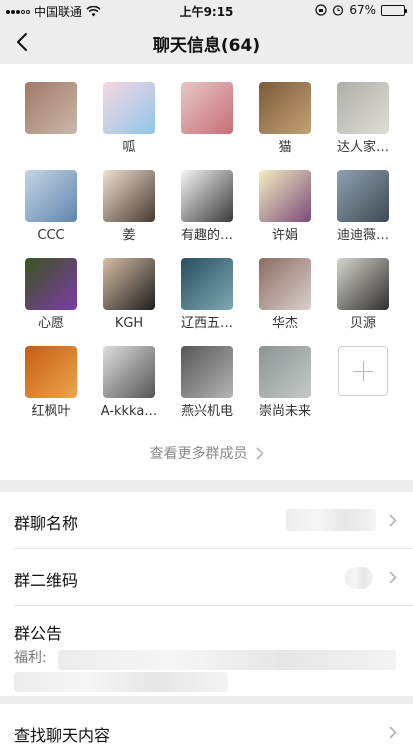 This screenshot has height=745, width=413. Describe the element at coordinates (321, 10) in the screenshot. I see `rotation-lock-icon` at that location.